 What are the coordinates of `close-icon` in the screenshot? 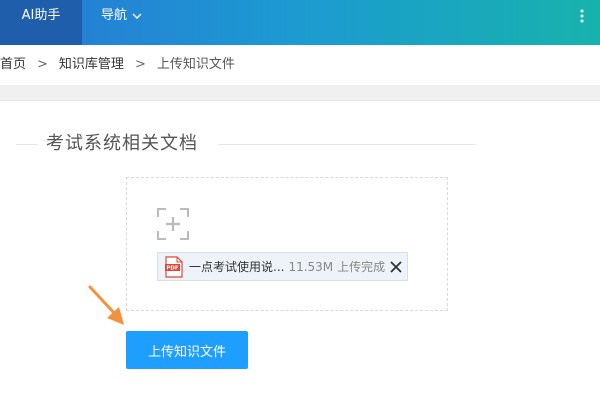 It's located at (396, 267).